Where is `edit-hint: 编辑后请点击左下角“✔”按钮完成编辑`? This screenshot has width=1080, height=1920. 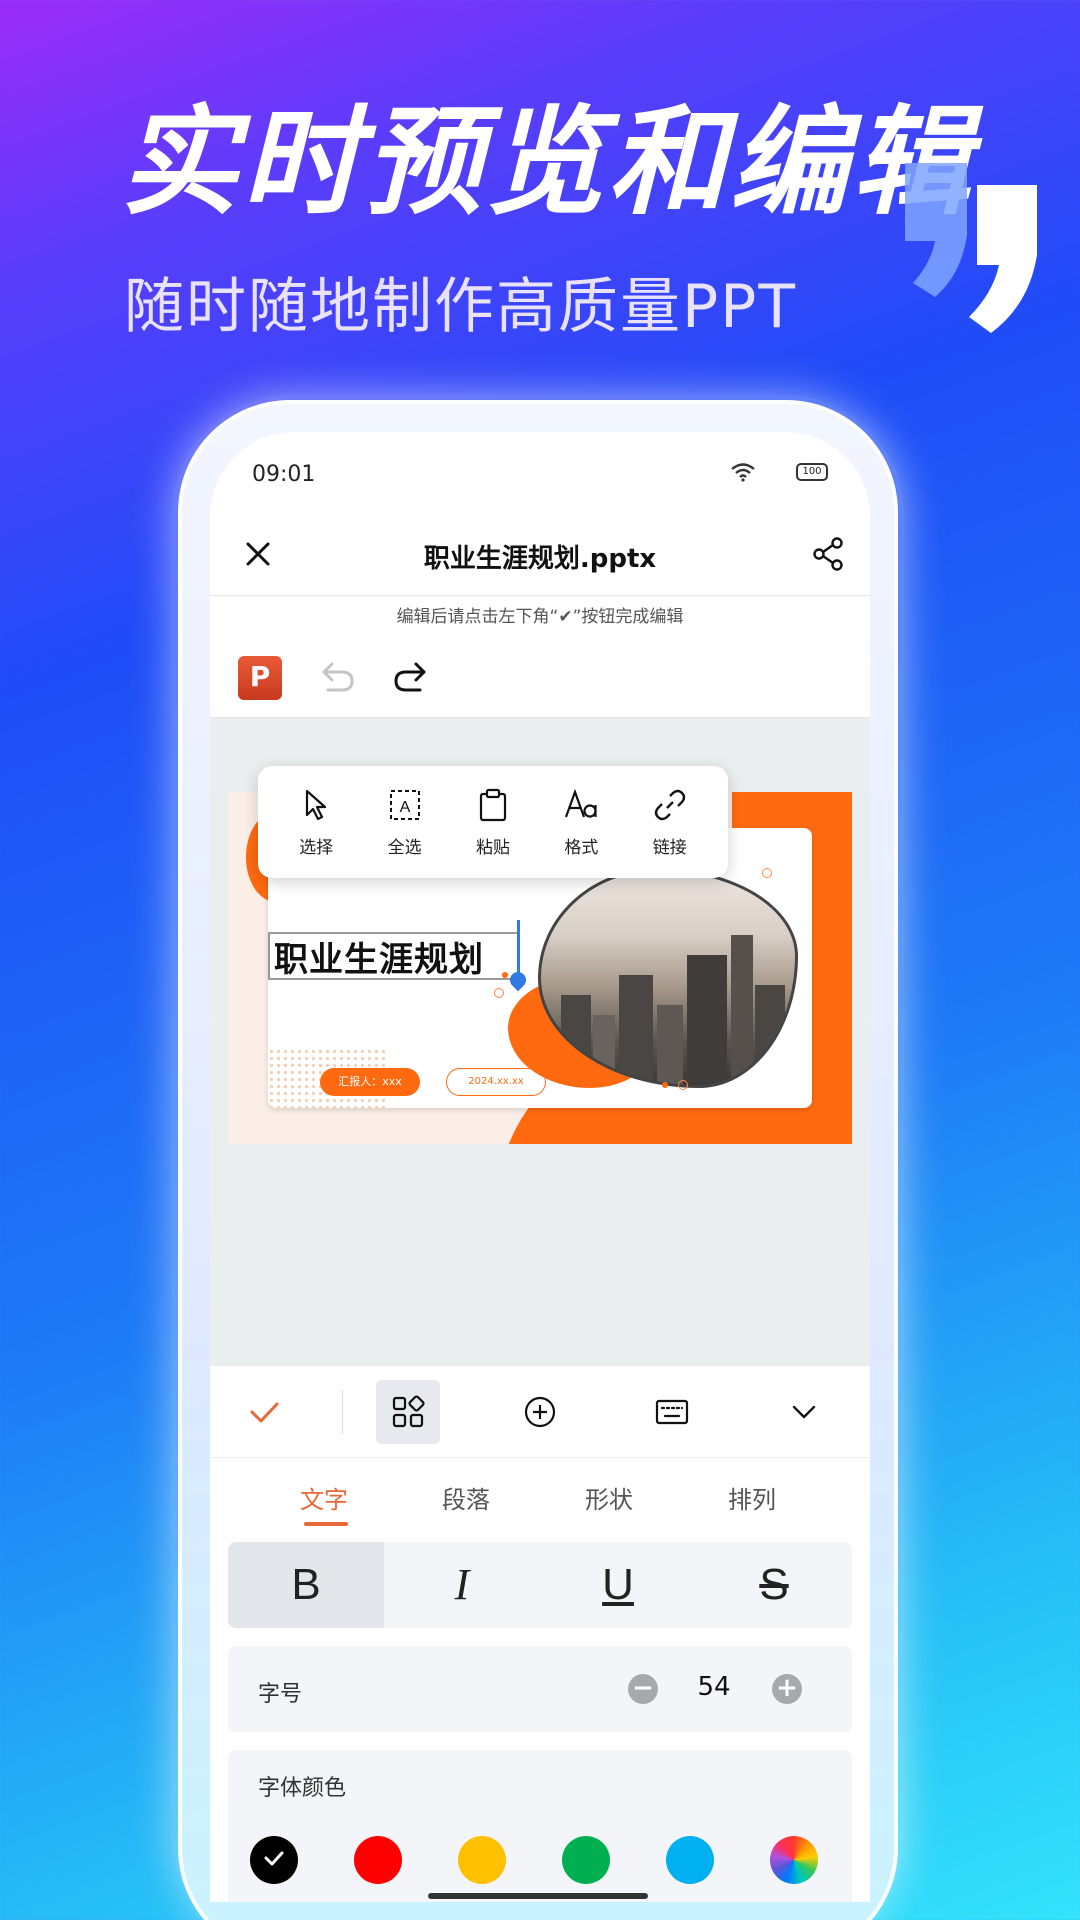
edit-hint: 编辑后请点击左下角“✔”按钮完成编辑 is located at coordinates (540, 617).